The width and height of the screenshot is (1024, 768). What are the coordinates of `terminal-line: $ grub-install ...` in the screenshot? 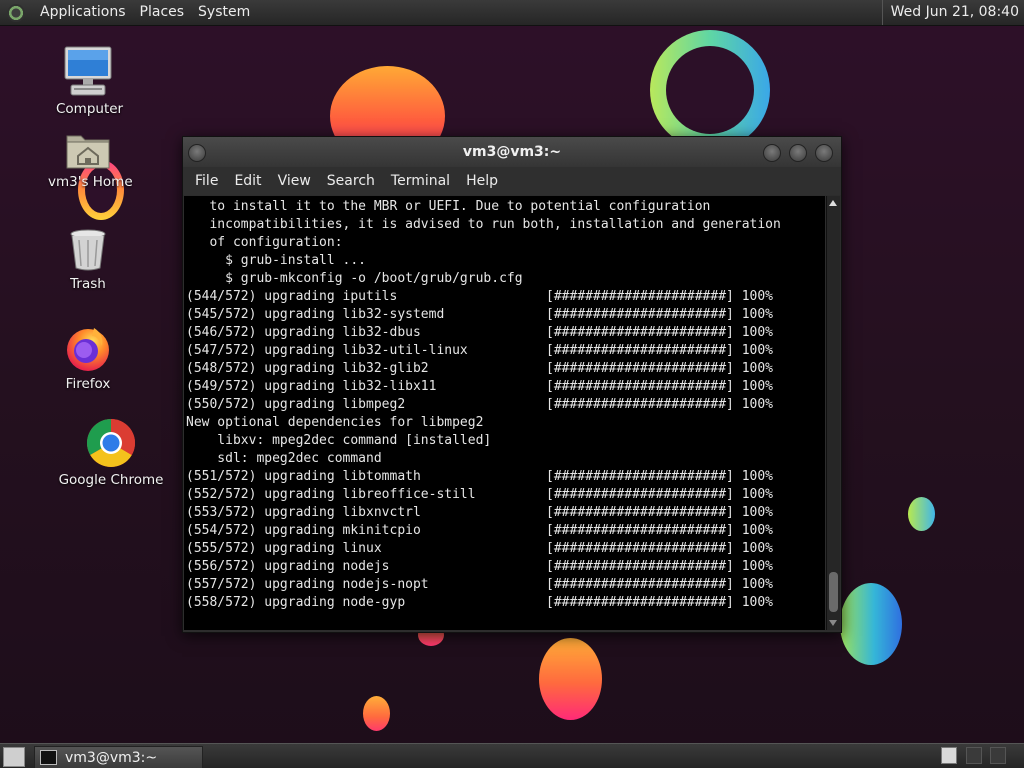 It's located at (276, 260).